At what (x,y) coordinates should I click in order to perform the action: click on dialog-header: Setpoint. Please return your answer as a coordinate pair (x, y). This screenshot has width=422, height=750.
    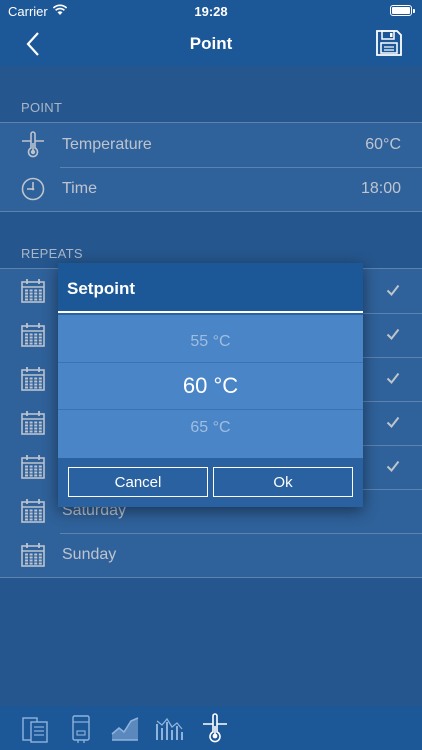
    Looking at the image, I should click on (210, 288).